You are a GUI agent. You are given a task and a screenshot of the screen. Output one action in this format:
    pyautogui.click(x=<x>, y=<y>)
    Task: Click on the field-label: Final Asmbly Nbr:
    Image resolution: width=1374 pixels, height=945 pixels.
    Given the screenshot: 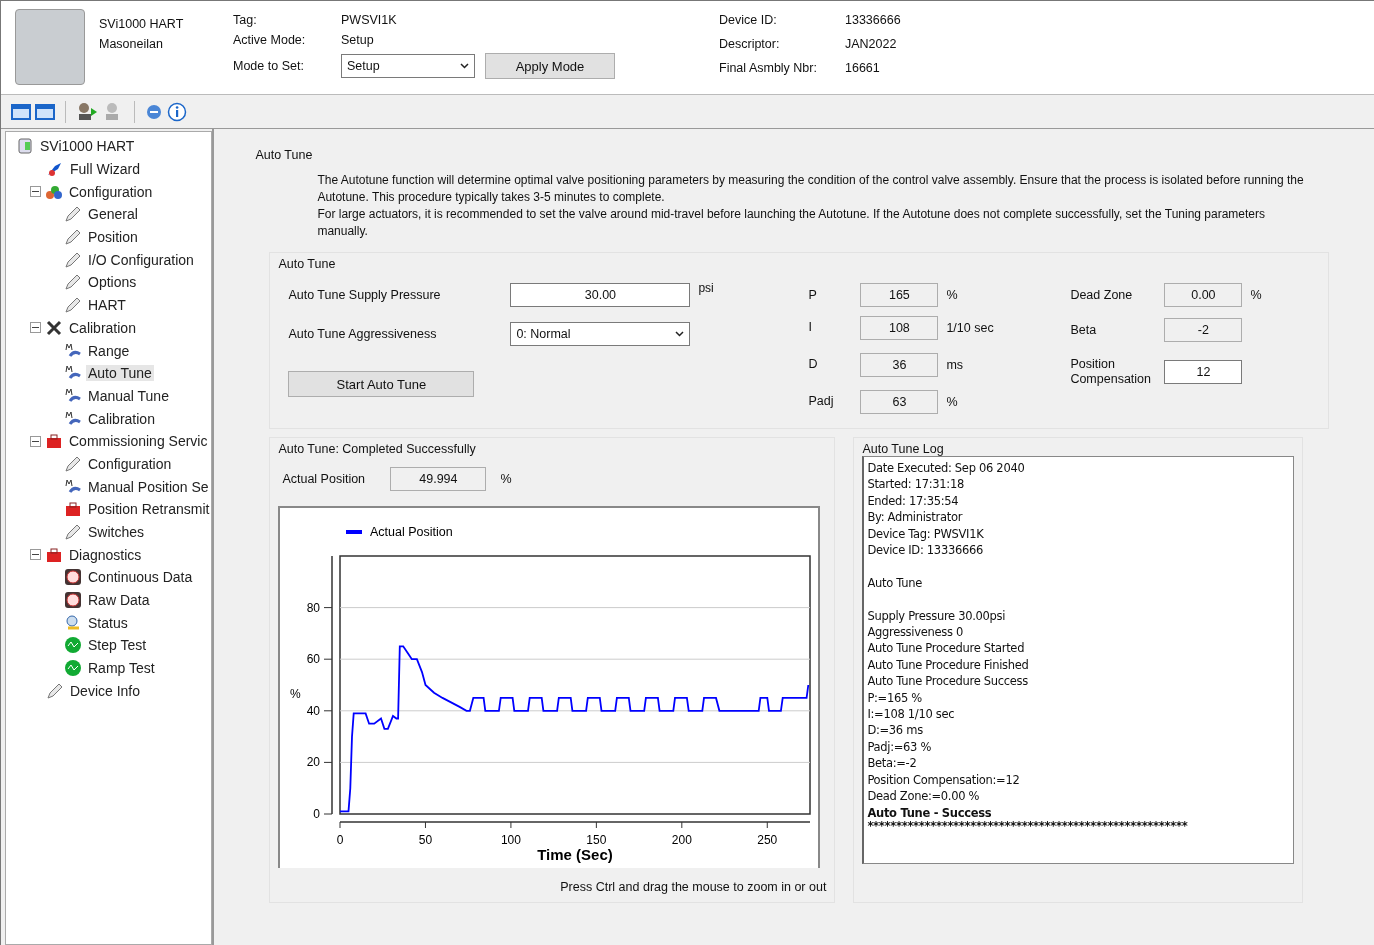 What is the action you would take?
    pyautogui.click(x=768, y=68)
    